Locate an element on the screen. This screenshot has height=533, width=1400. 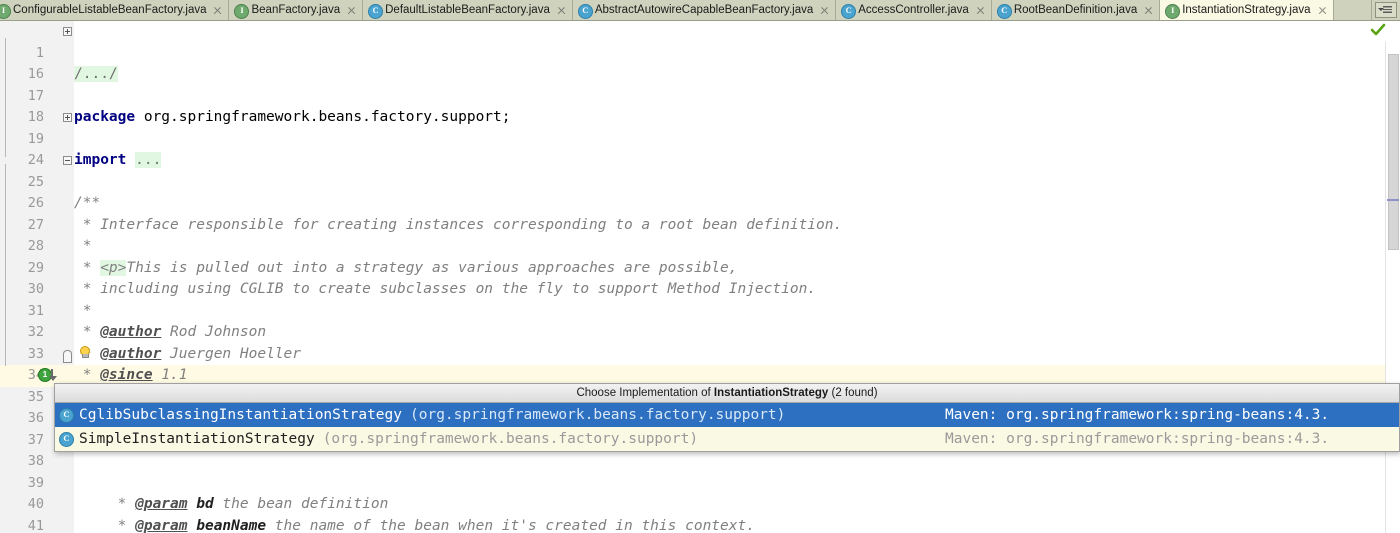
code-line: 24 is located at coordinates (700, 148).